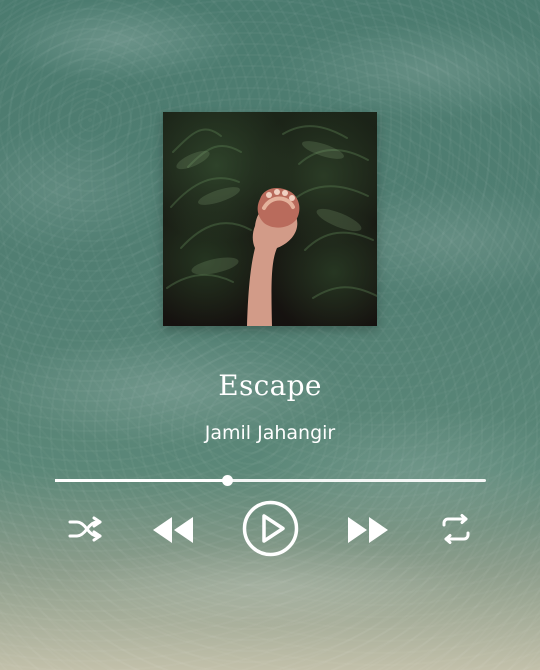 This screenshot has width=540, height=670. I want to click on fast-forward-icon, so click(368, 530).